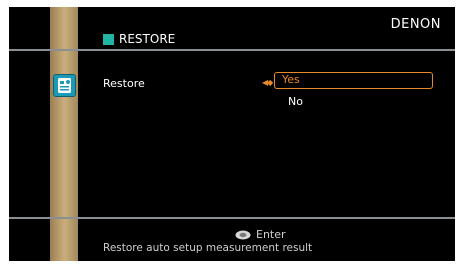 The image size is (463, 268). Describe the element at coordinates (295, 101) in the screenshot. I see `option-no: No` at that location.